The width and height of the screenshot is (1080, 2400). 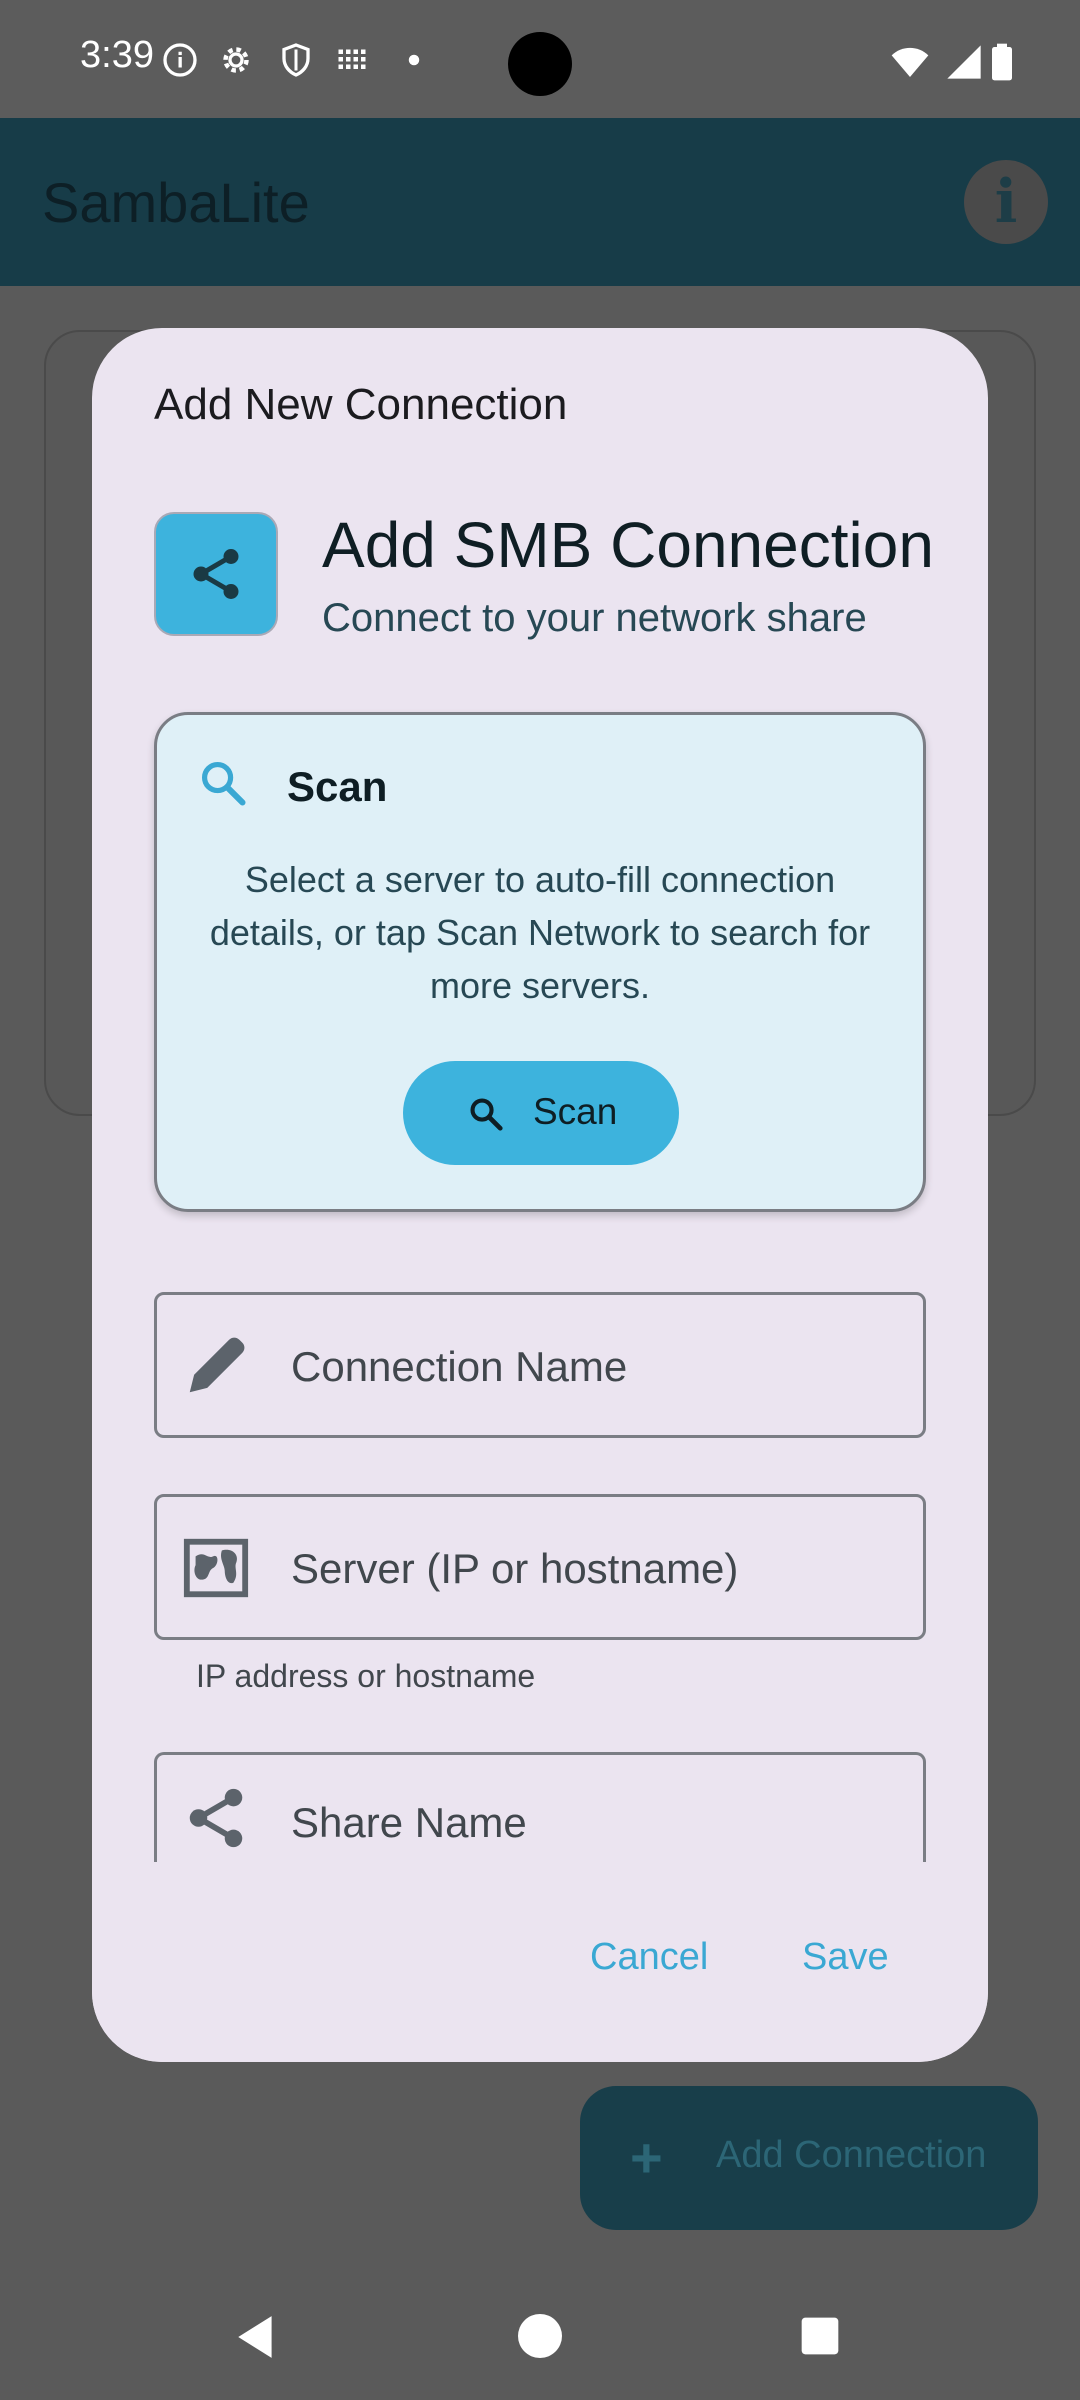 I want to click on shield-icon, so click(x=296, y=60).